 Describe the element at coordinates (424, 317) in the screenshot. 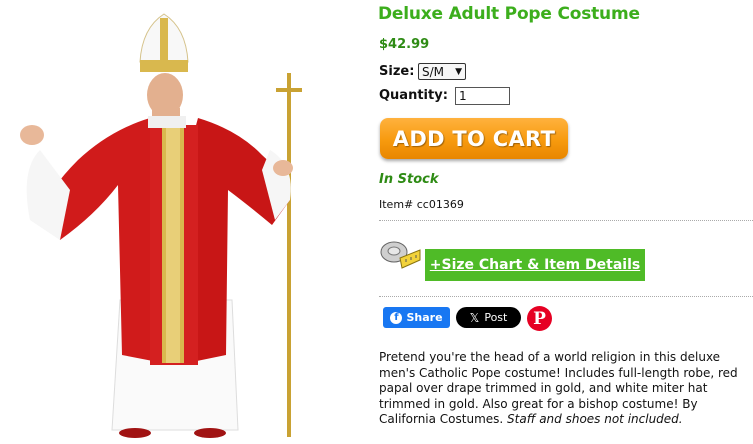

I see `facebook-share-label: Share` at that location.